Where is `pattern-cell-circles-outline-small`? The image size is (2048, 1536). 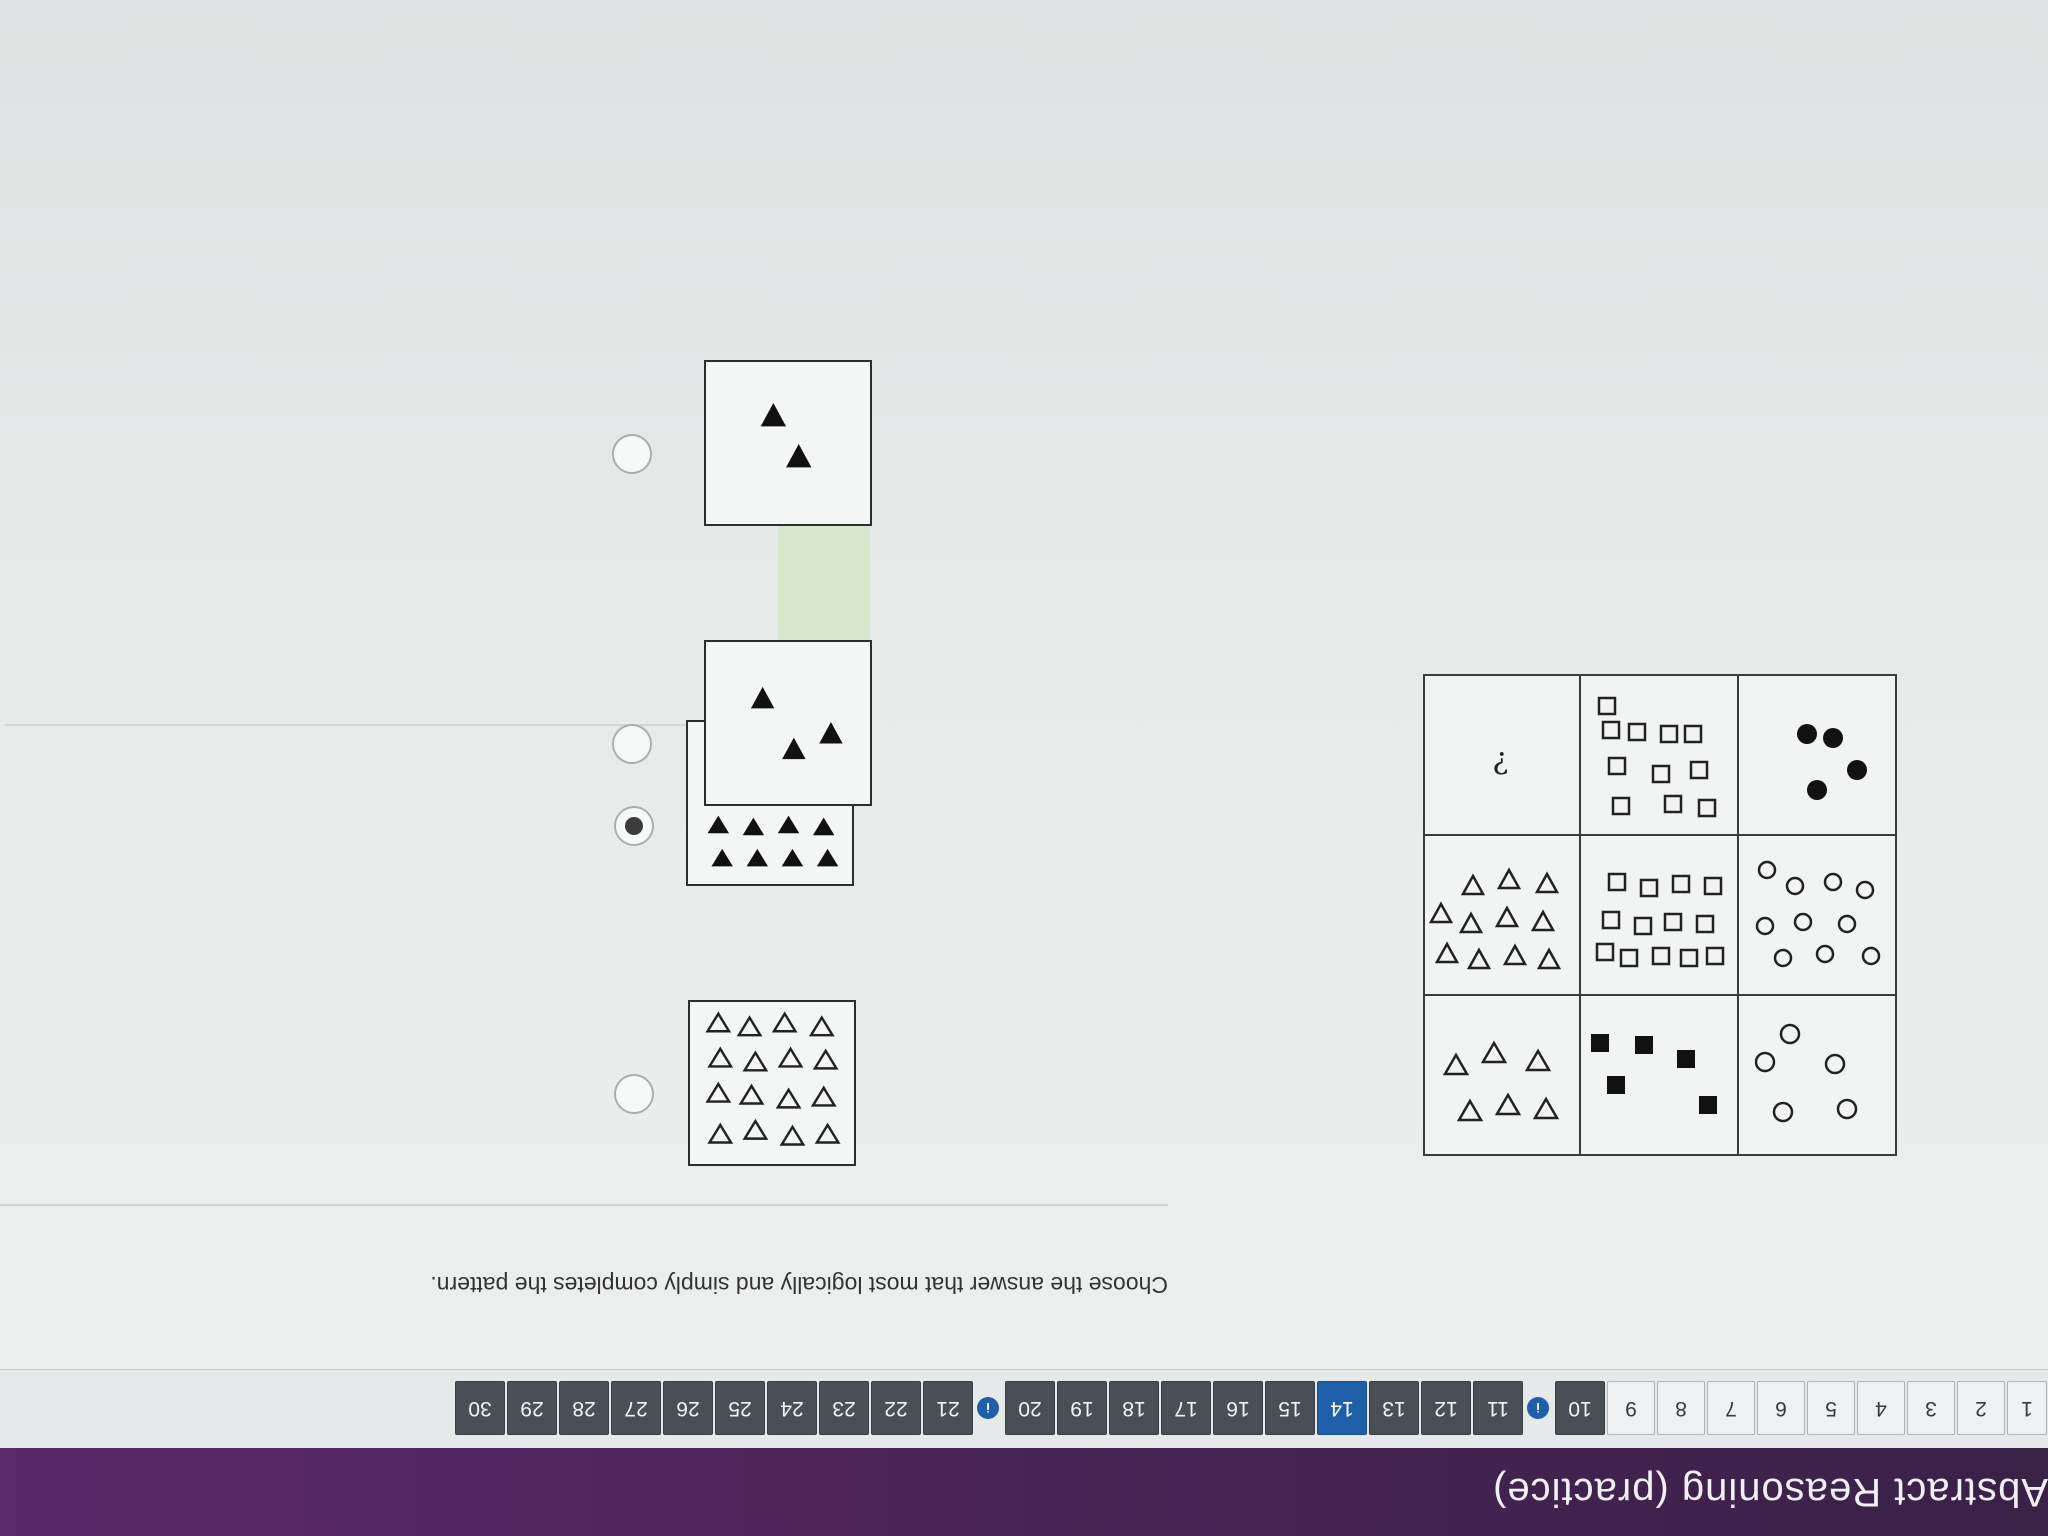 pattern-cell-circles-outline-small is located at coordinates (1816, 1074).